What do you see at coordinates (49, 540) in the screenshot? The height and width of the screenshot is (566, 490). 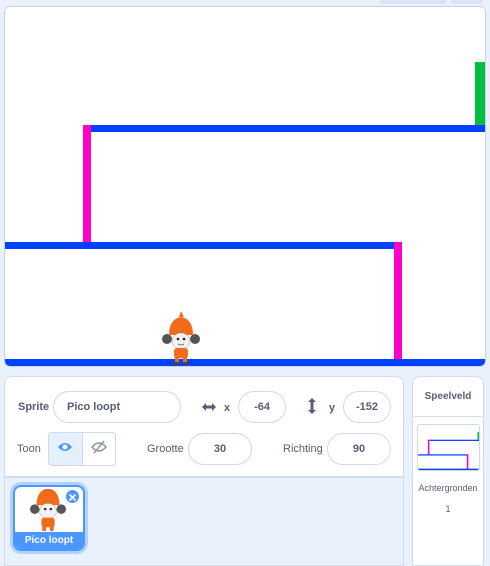 I see `sprite-tile-label: Pico loopt` at bounding box center [49, 540].